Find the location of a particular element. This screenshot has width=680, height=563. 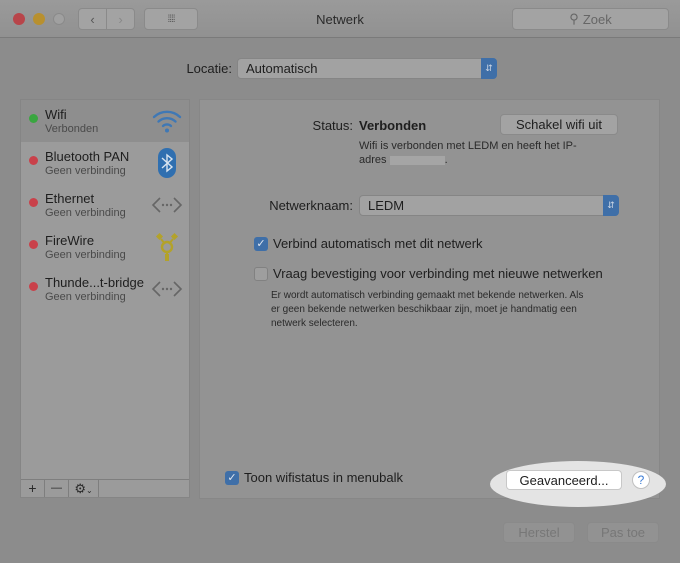

network-name-value: LEDM is located at coordinates (386, 205).